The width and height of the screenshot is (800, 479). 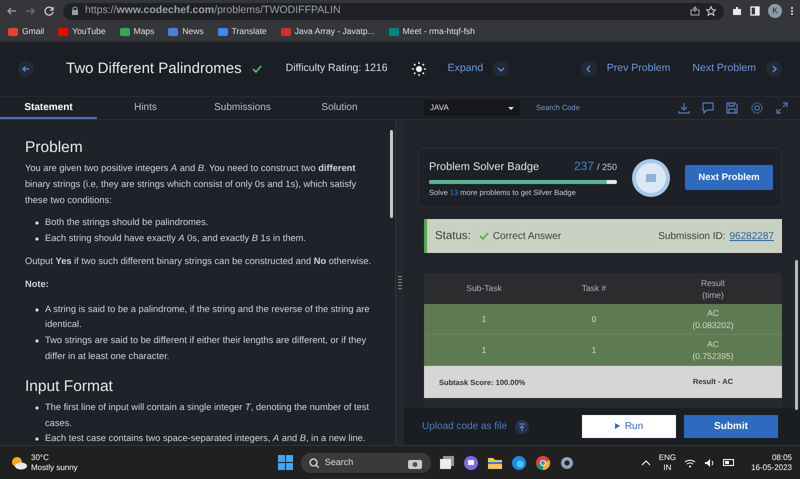 I want to click on taskbar-search: Search, so click(x=365, y=462).